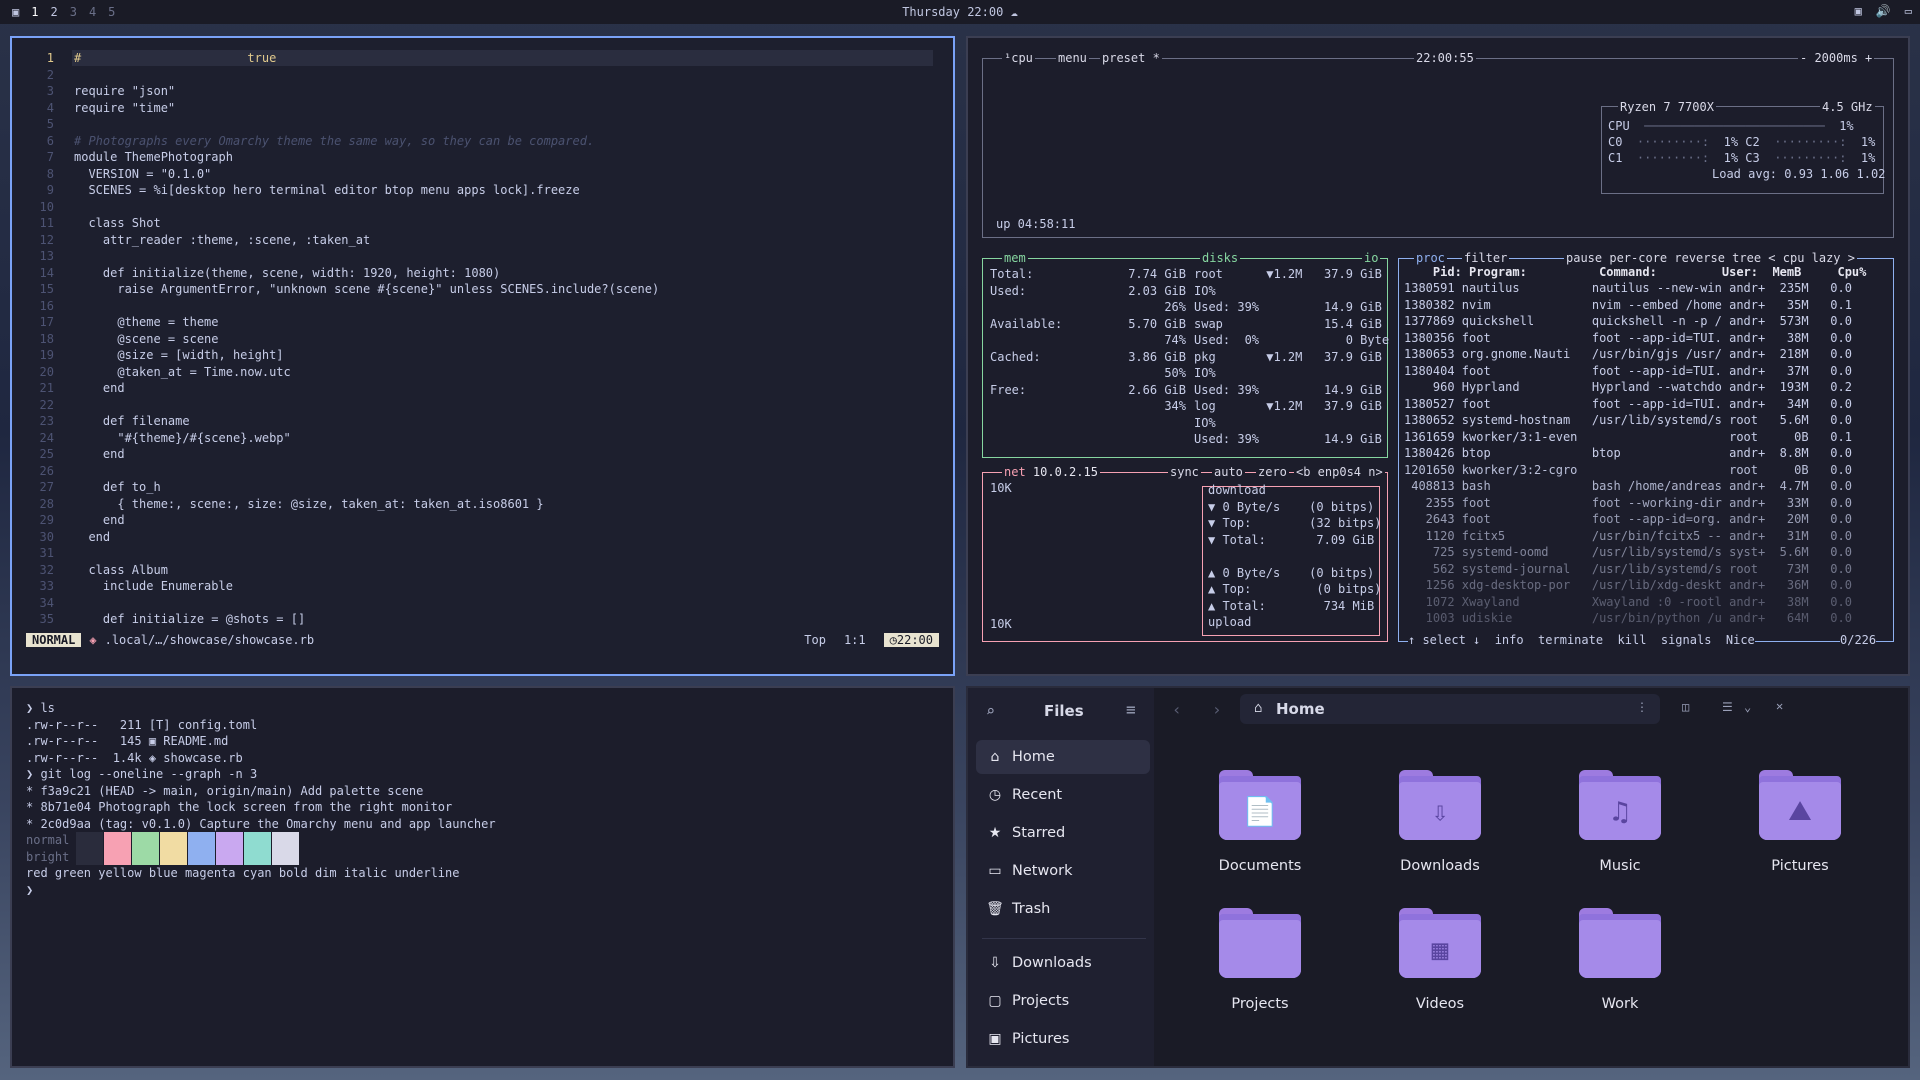 The image size is (1920, 1080). Describe the element at coordinates (1184, 472) in the screenshot. I see `net-sync: sync` at that location.